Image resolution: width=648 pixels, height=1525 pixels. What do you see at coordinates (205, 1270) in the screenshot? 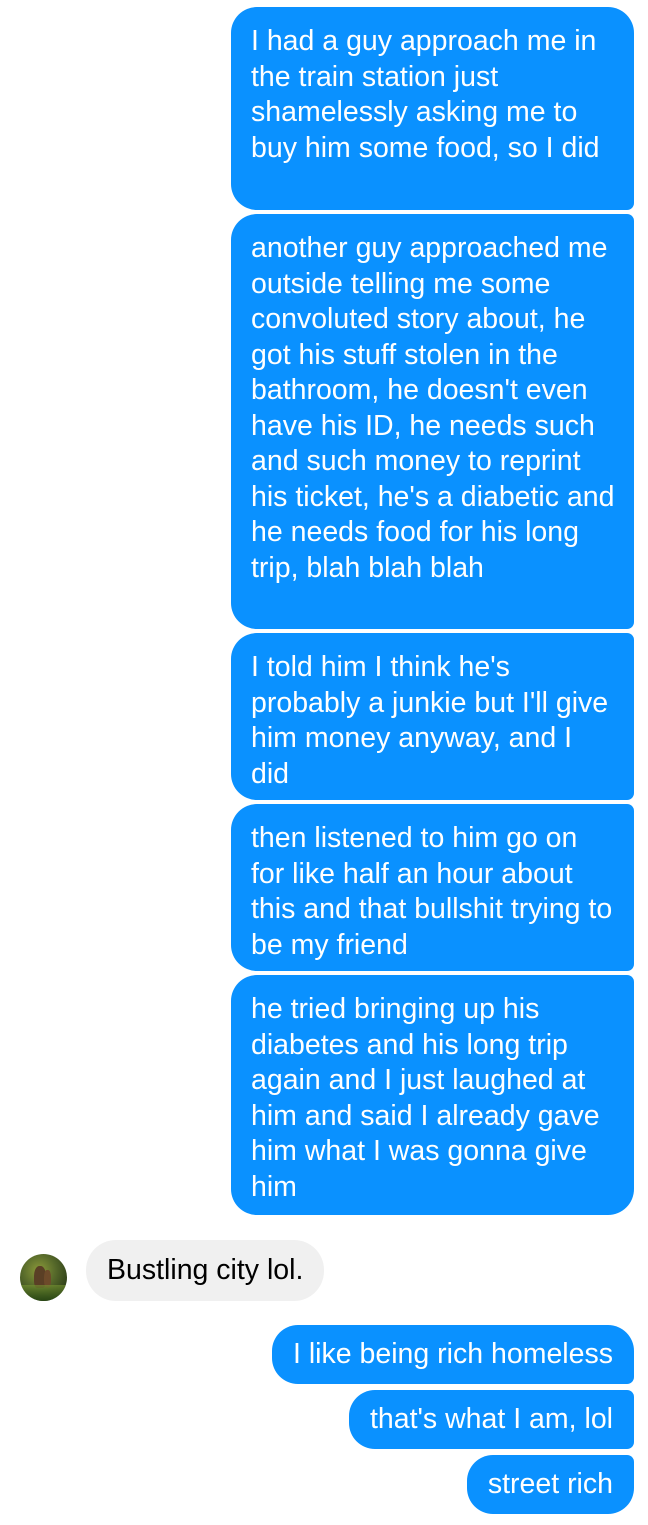
I see `received-message: Bustling city lol.` at bounding box center [205, 1270].